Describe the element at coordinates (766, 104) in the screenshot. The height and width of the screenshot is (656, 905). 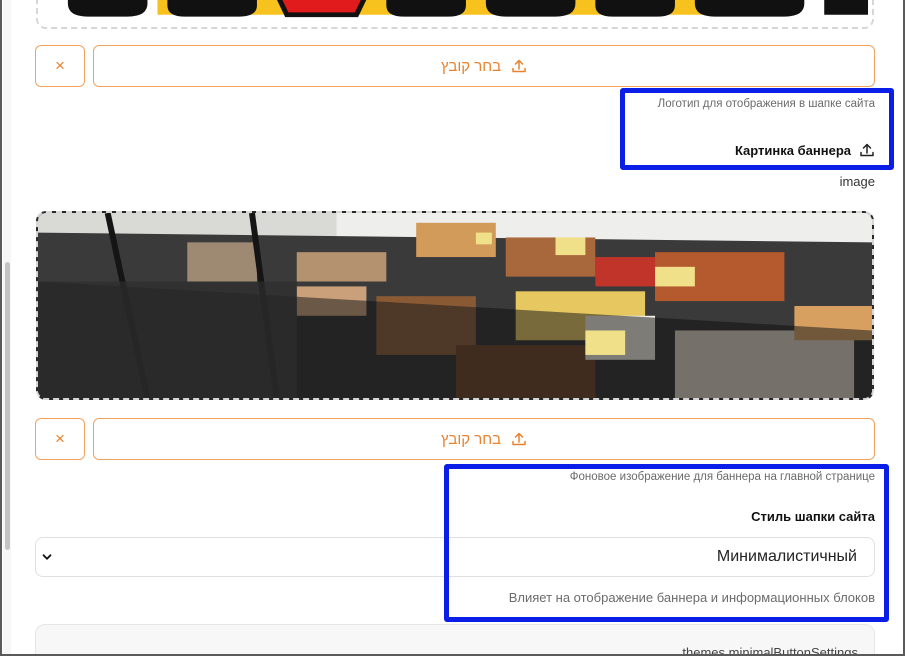
I see `logo-help-text: Логотип для отображения в шапке сайта` at that location.